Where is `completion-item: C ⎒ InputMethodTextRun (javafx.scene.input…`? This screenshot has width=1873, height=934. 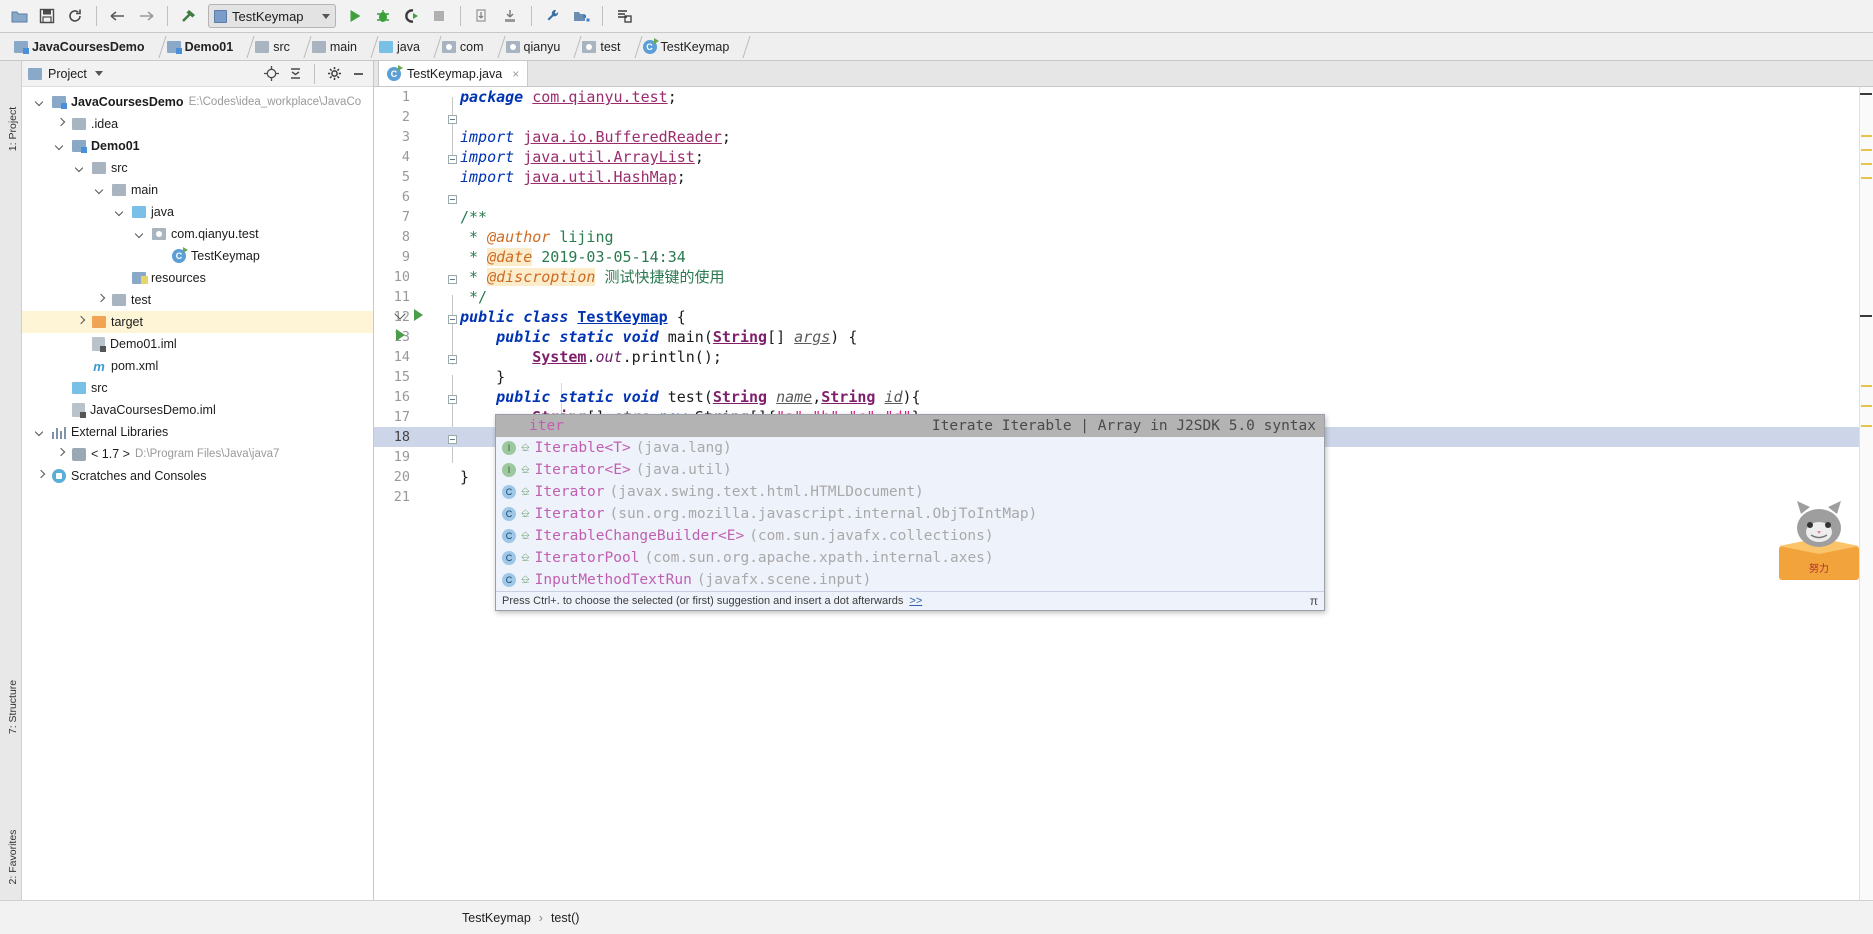
completion-item: C ⎒ InputMethodTextRun (javafx.scene.input… is located at coordinates (910, 580).